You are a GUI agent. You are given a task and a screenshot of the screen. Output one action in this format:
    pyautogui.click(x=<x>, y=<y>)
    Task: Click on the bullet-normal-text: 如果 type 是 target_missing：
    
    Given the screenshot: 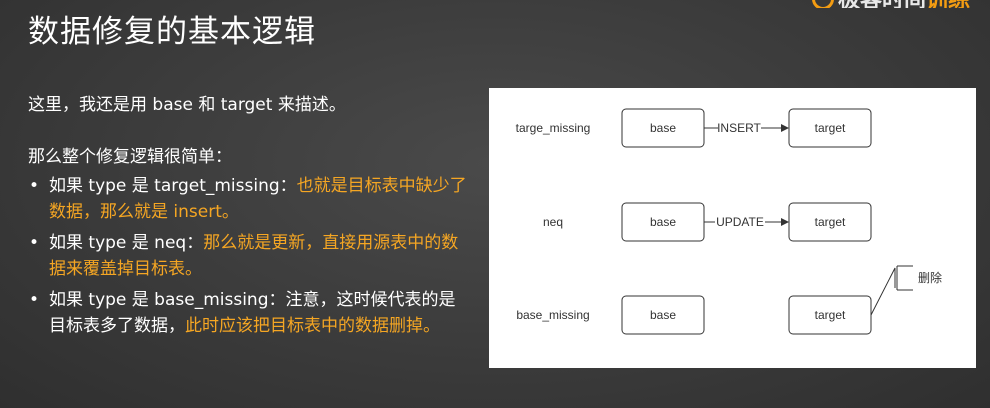 What is the action you would take?
    pyautogui.click(x=173, y=186)
    